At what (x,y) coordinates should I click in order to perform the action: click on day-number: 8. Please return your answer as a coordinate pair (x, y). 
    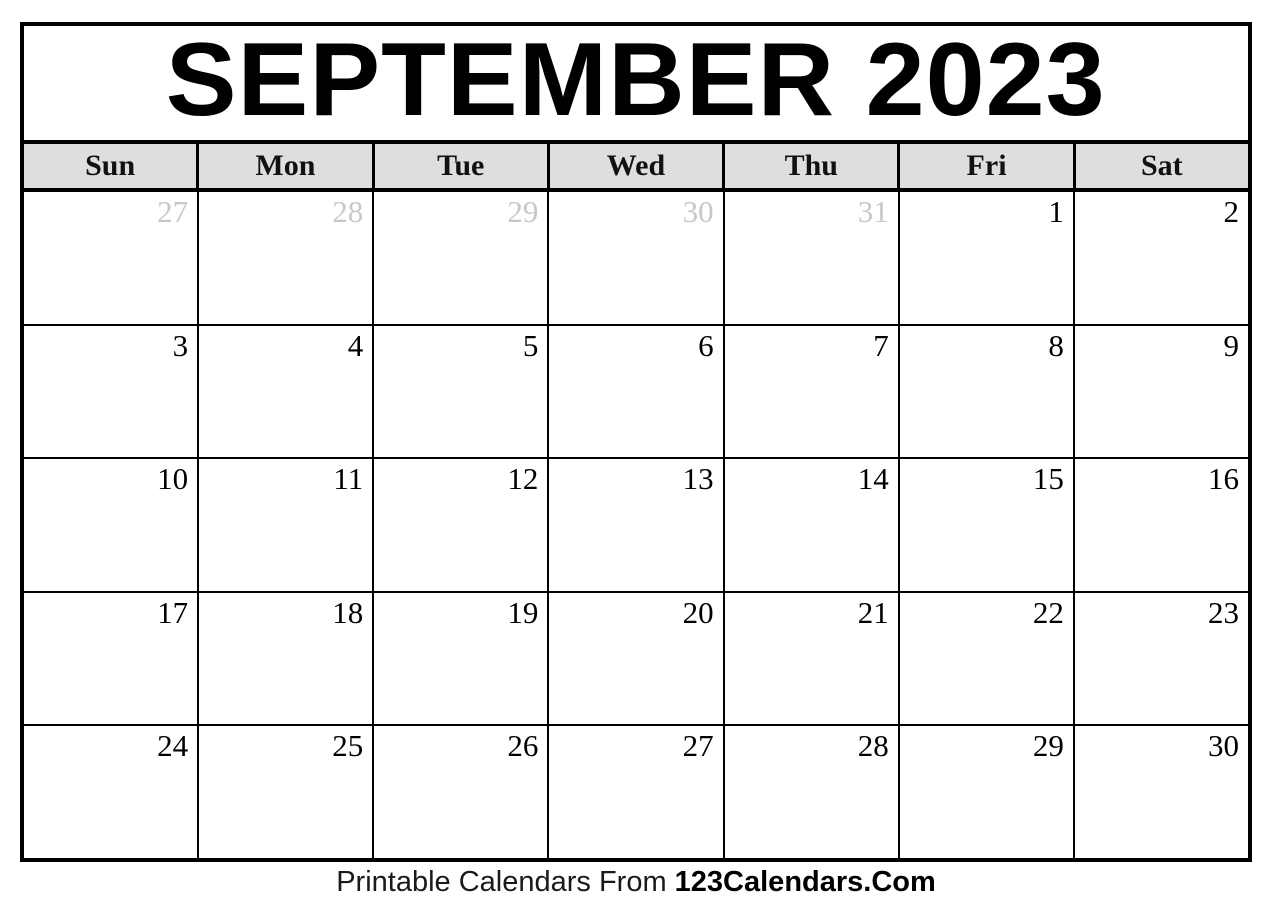
    Looking at the image, I should click on (1056, 345).